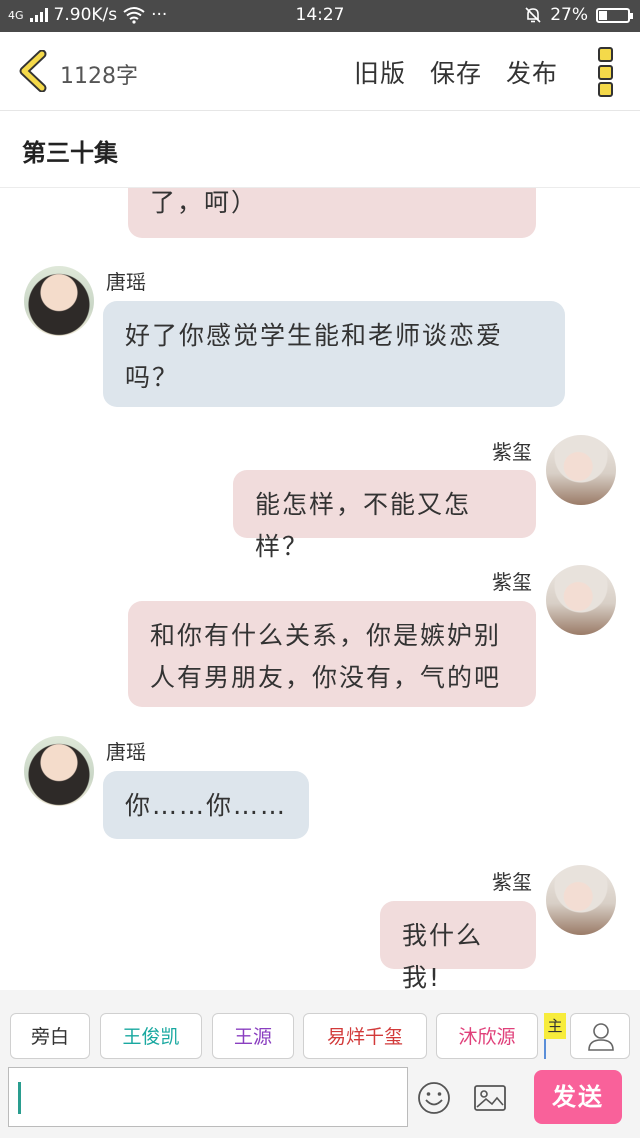 Image resolution: width=640 pixels, height=1138 pixels. What do you see at coordinates (365, 1036) in the screenshot?
I see `role-chip-yi-yangqianxi: 易烊千玺` at bounding box center [365, 1036].